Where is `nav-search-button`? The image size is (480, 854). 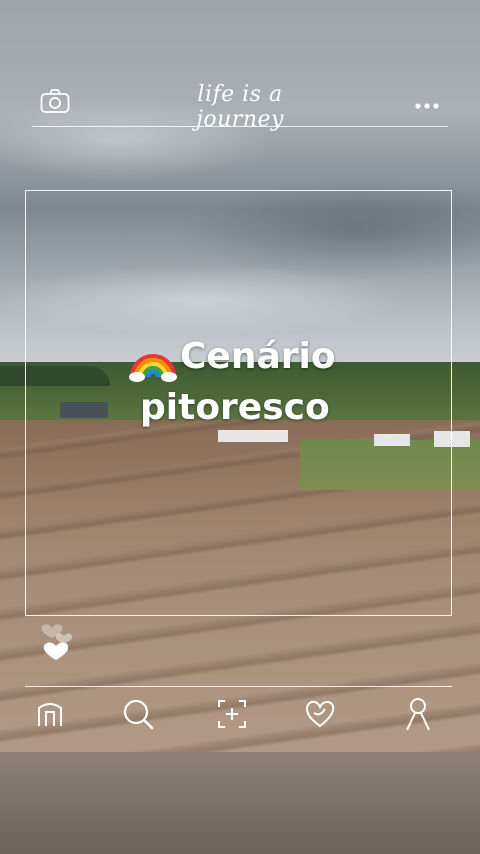 nav-search-button is located at coordinates (138, 714).